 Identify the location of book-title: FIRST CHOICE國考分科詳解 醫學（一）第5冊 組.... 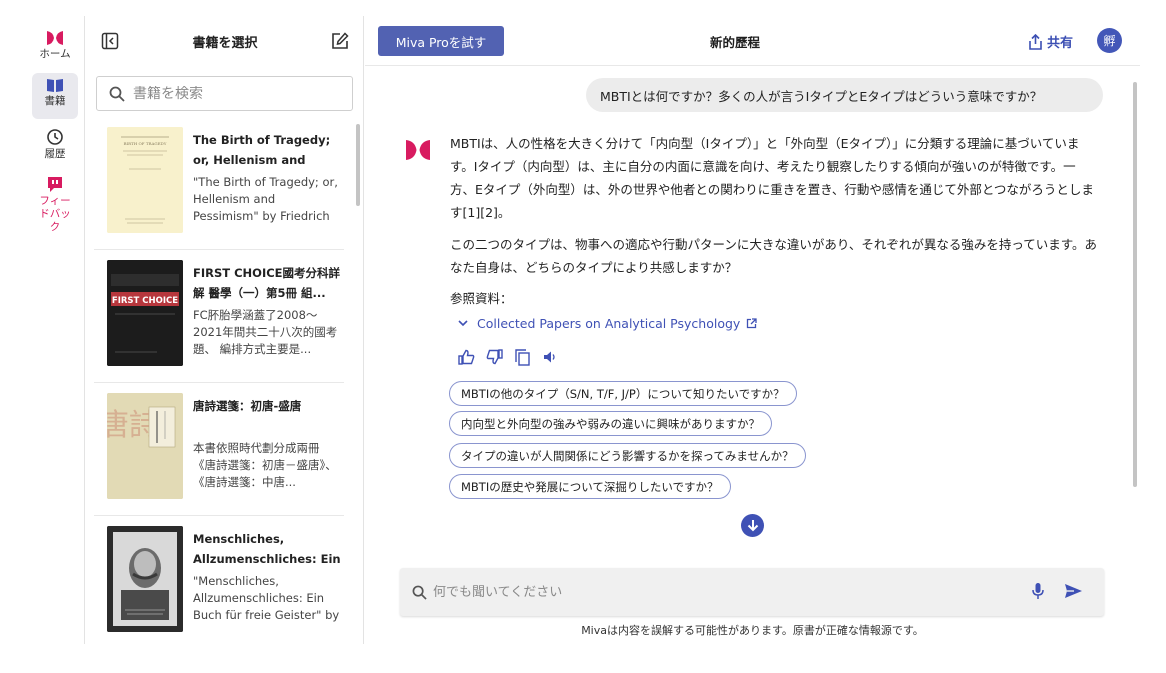
(267, 283).